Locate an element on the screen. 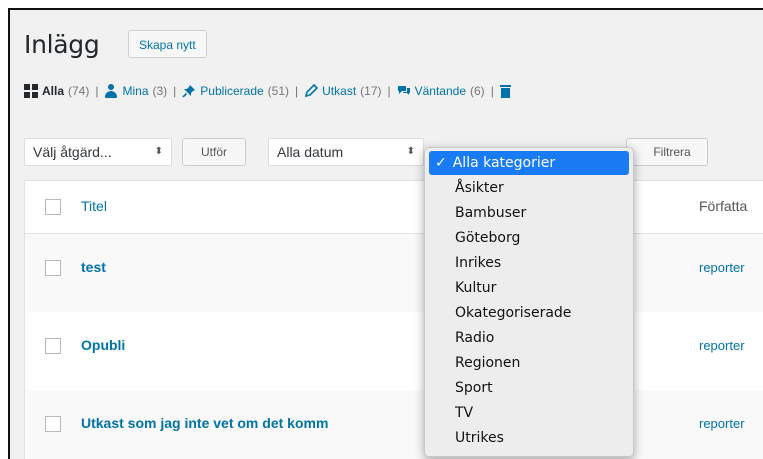 This screenshot has height=459, width=763. category-option: Sport is located at coordinates (529, 388).